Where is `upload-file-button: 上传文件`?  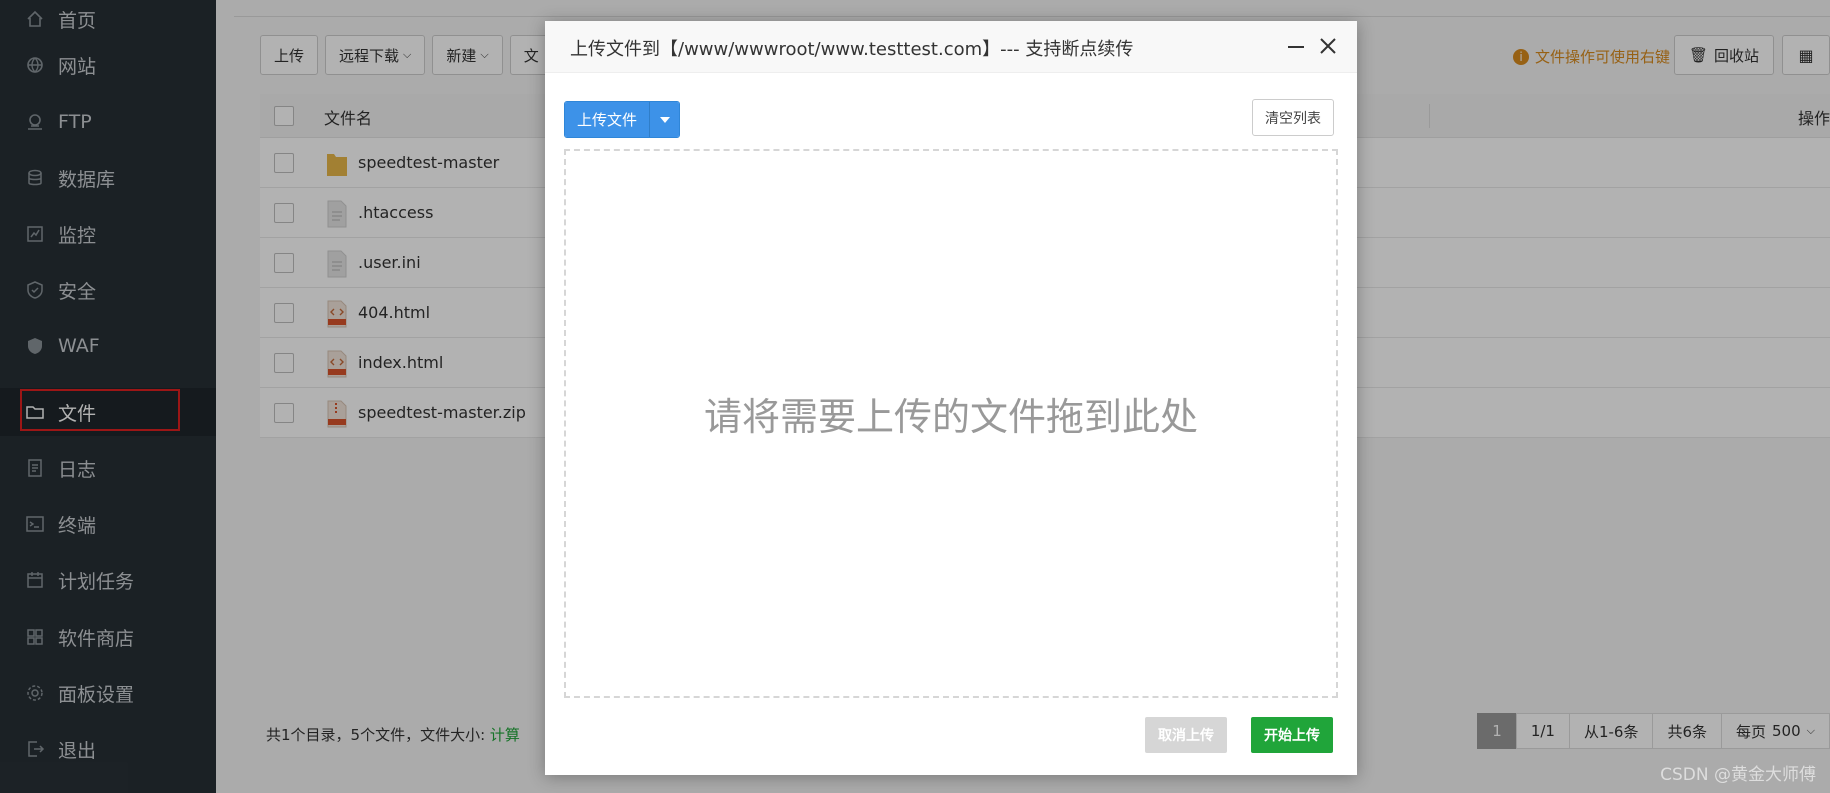
upload-file-button: 上传文件 is located at coordinates (607, 119).